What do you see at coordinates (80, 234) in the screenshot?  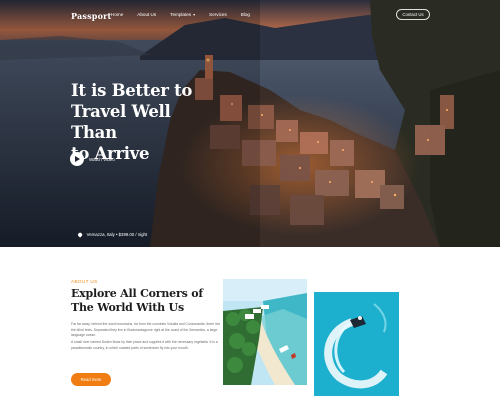 I see `location-pin-icon` at bounding box center [80, 234].